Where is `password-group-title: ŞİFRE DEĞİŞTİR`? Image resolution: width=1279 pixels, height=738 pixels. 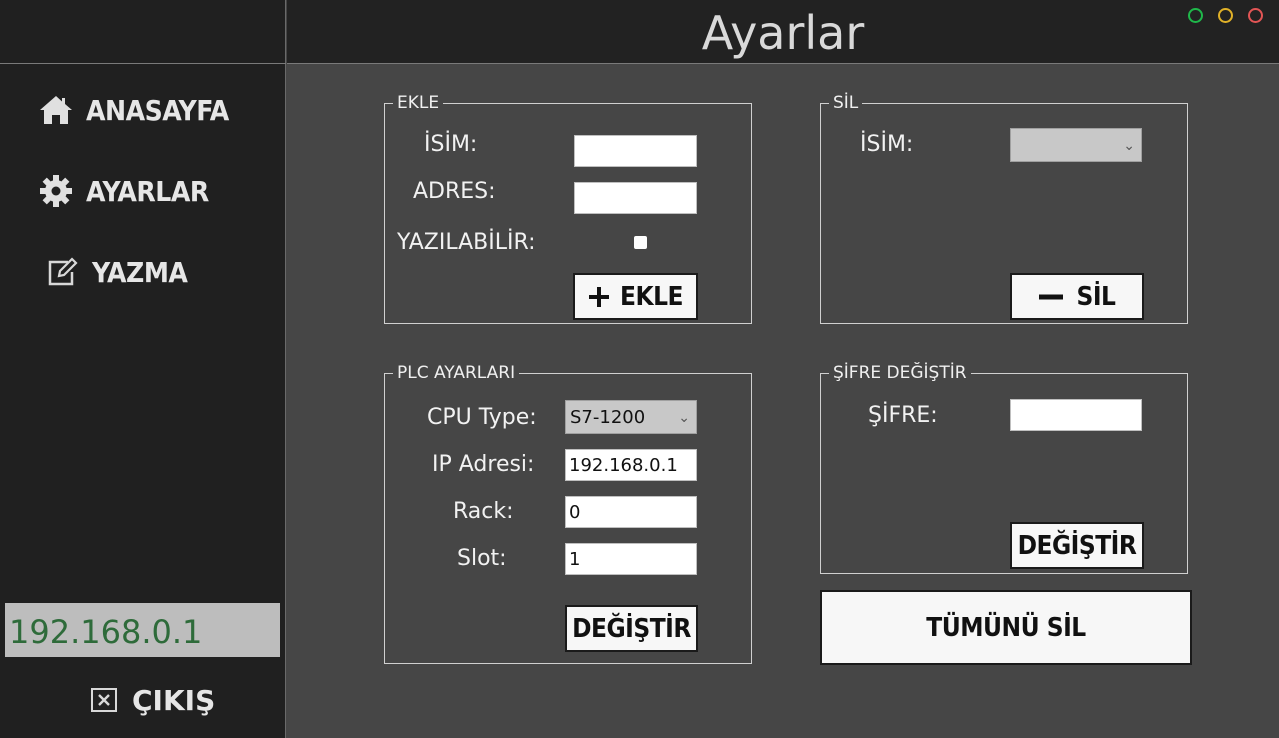
password-group-title: ŞİFRE DEĞİŞTİR is located at coordinates (900, 373).